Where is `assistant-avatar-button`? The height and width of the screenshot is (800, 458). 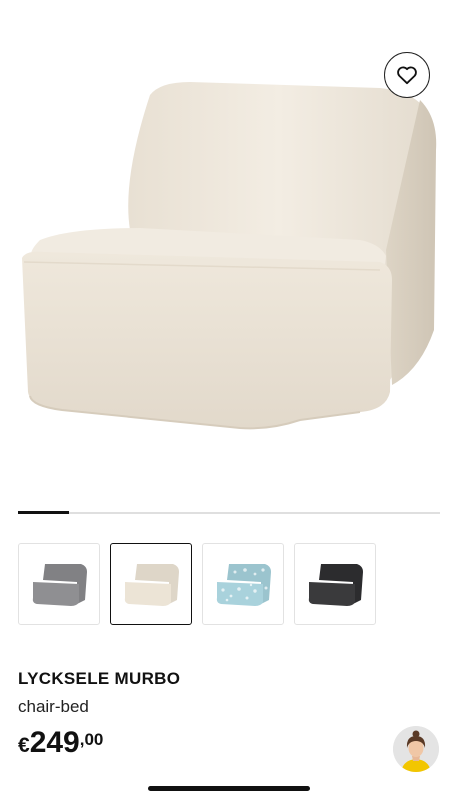
assistant-avatar-button is located at coordinates (416, 749).